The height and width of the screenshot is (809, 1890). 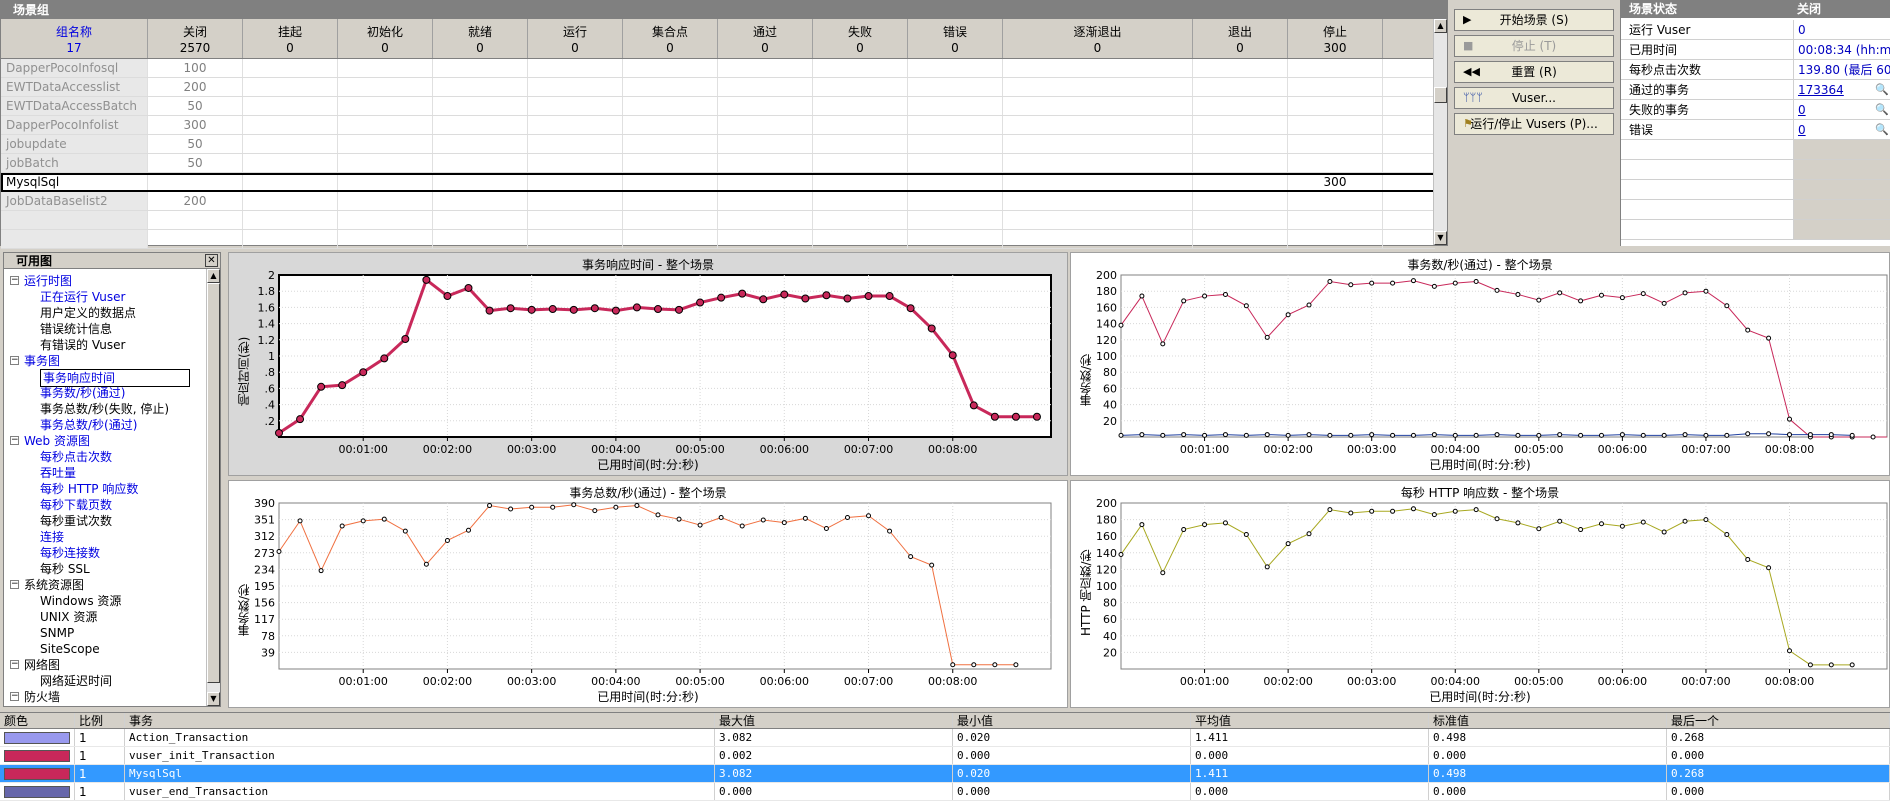 What do you see at coordinates (1534, 72) in the screenshot?
I see `reset-button: ◀◀ 重置 (R)` at bounding box center [1534, 72].